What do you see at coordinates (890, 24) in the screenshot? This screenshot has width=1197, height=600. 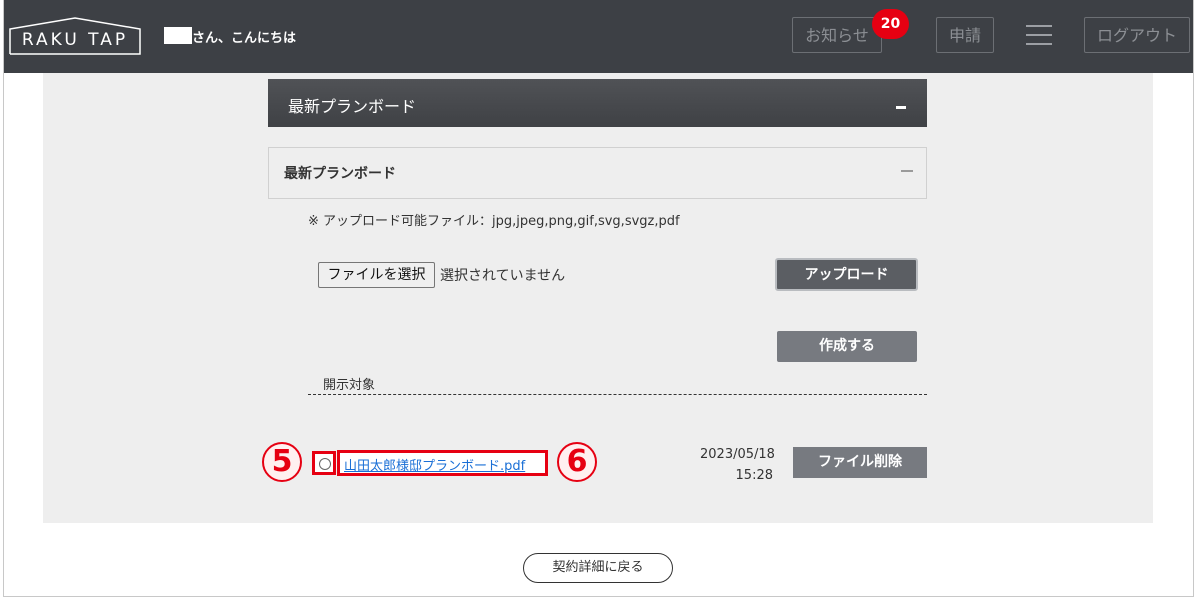 I see `notice-count-badge: 20` at bounding box center [890, 24].